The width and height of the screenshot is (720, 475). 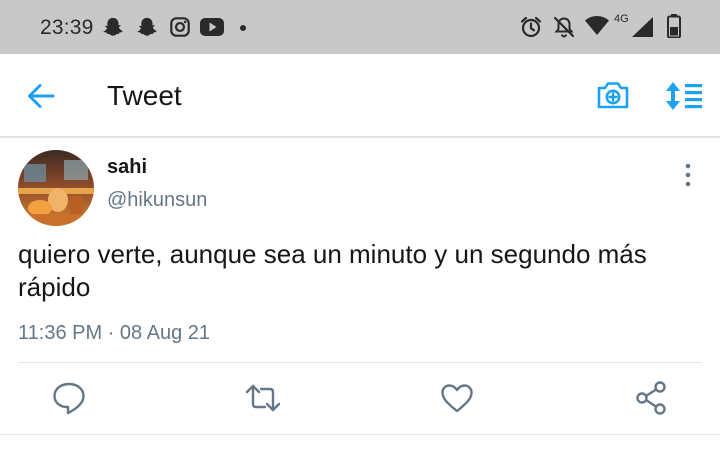 I want to click on tweet-timestamp: 11:36 PM · 08 Aug 21, so click(x=114, y=333).